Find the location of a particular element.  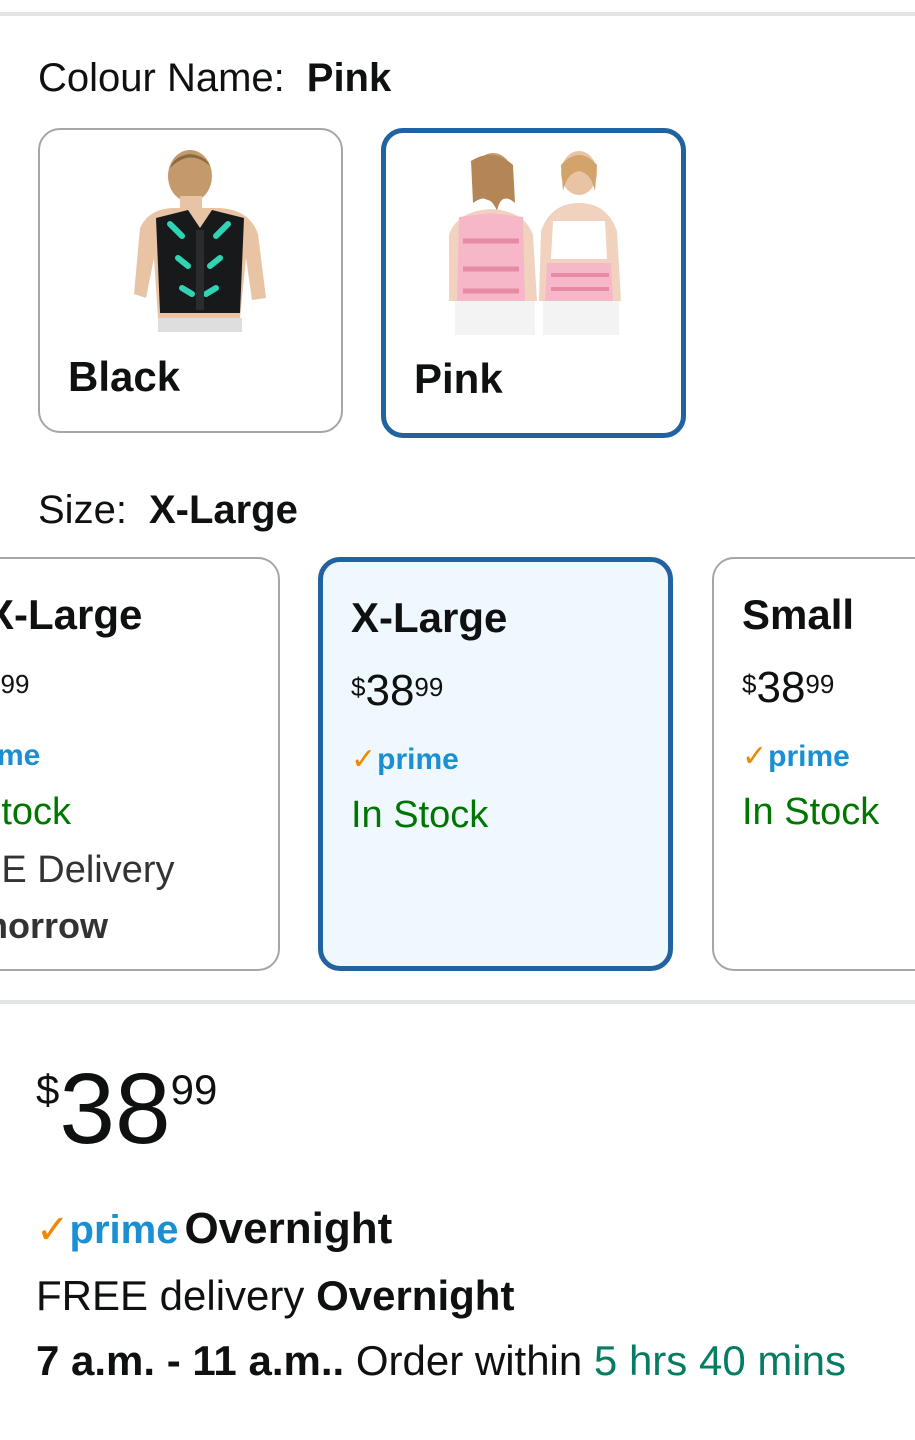

prime-badge: rime is located at coordinates (20, 755).